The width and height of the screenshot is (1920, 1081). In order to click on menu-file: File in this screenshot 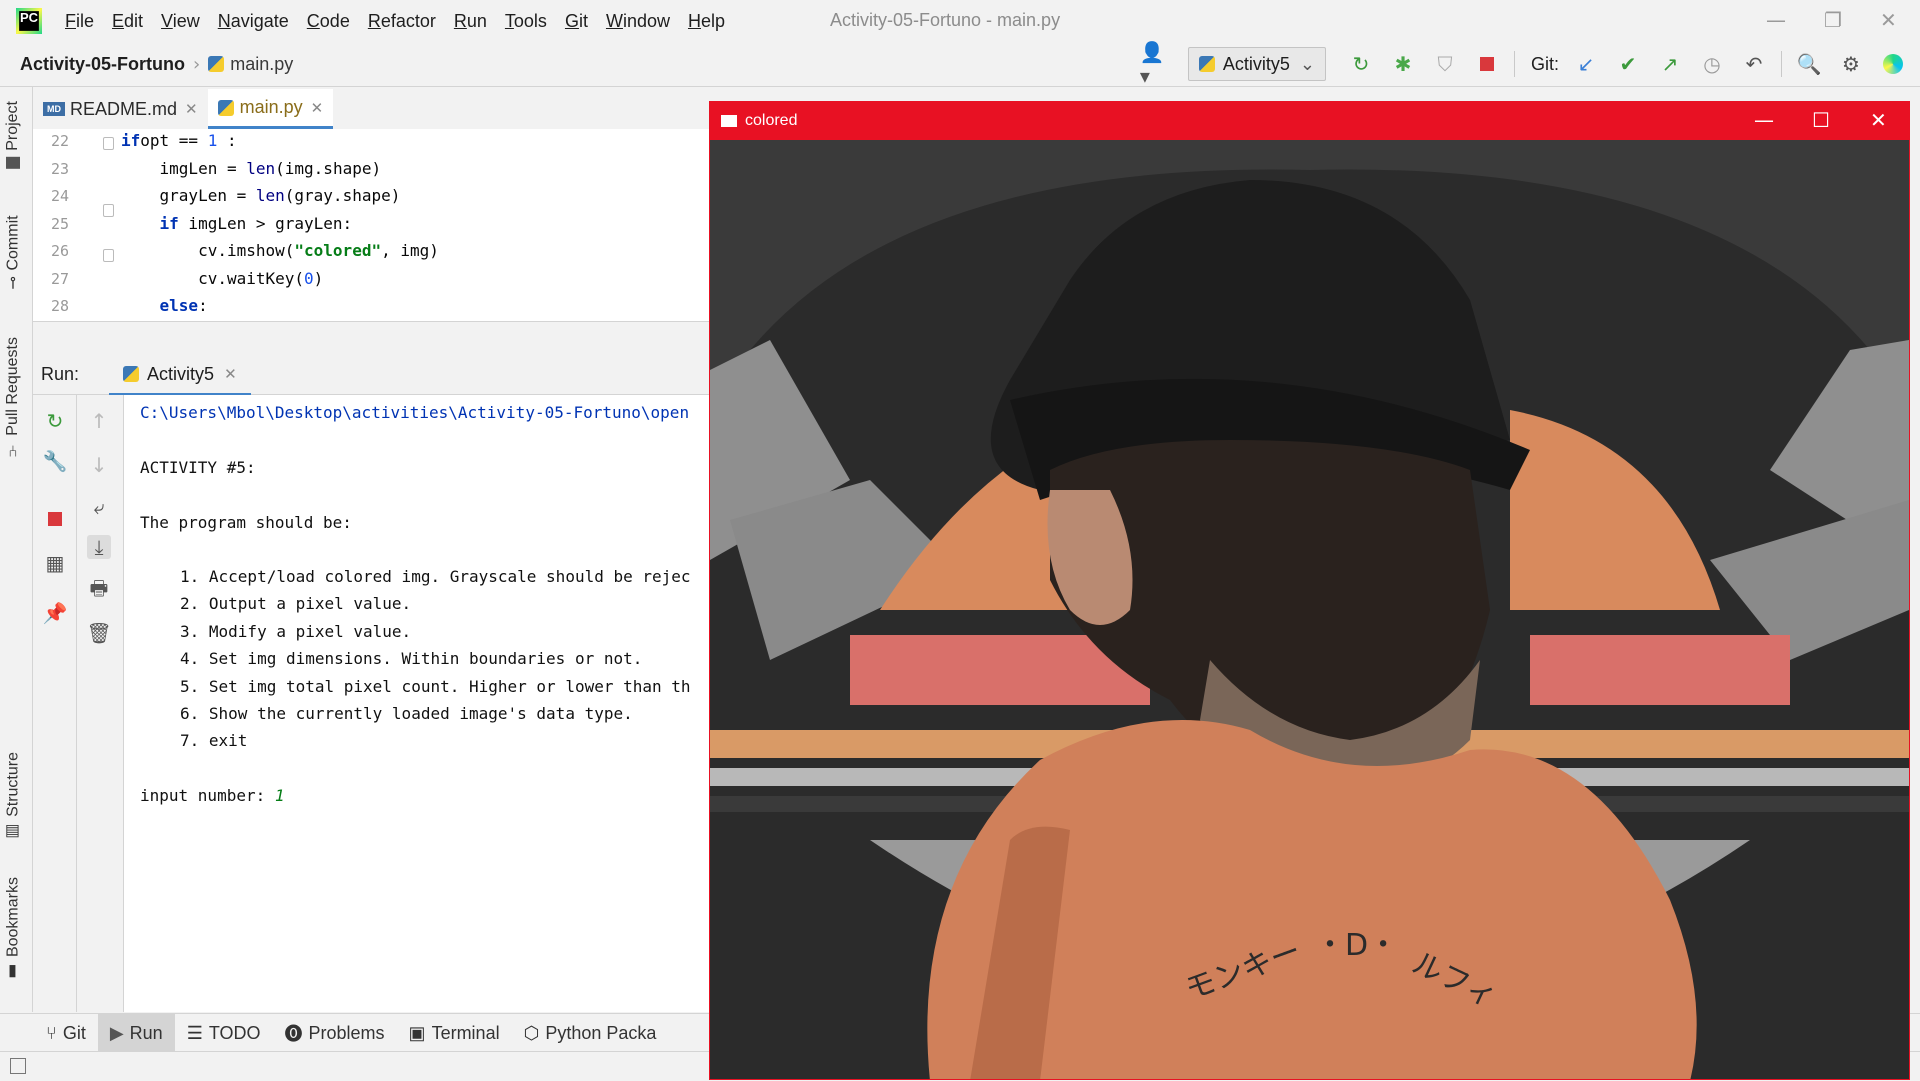, I will do `click(79, 21)`.